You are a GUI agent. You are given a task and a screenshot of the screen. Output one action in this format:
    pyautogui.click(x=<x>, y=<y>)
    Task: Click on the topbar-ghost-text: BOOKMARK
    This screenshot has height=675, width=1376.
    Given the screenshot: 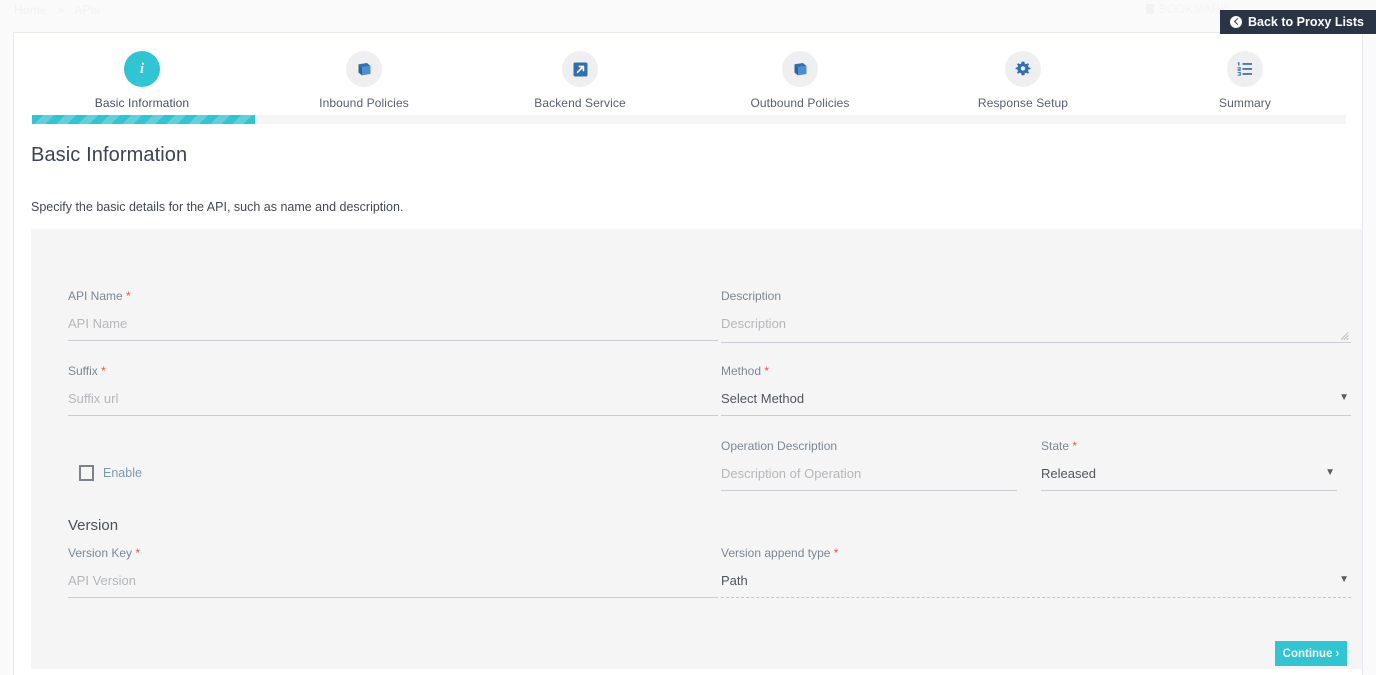 What is the action you would take?
    pyautogui.click(x=1186, y=9)
    